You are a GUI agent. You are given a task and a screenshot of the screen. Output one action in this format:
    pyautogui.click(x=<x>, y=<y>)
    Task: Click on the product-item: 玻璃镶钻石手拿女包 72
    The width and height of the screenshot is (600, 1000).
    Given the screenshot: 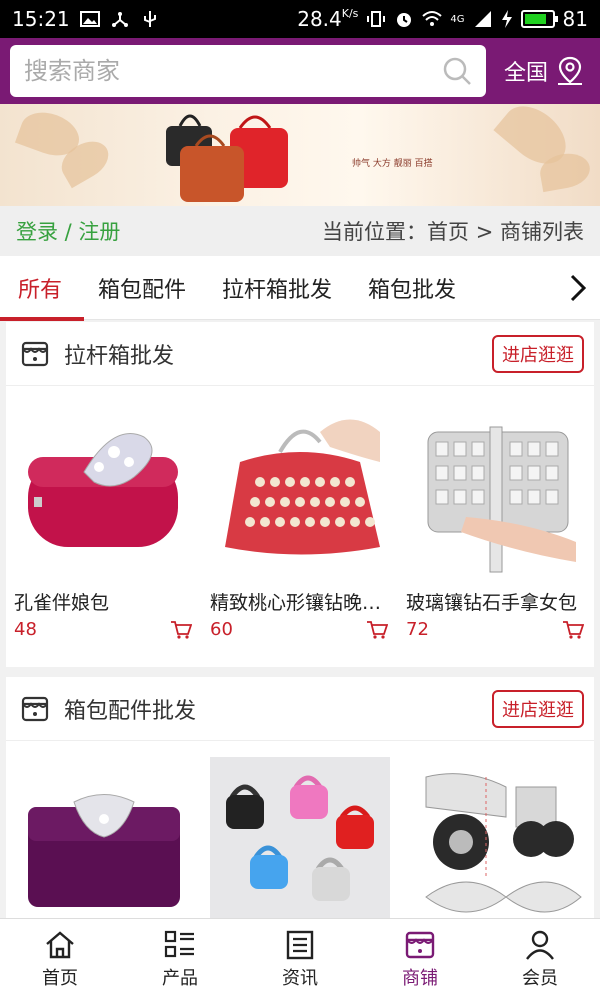 What is the action you would take?
    pyautogui.click(x=496, y=521)
    